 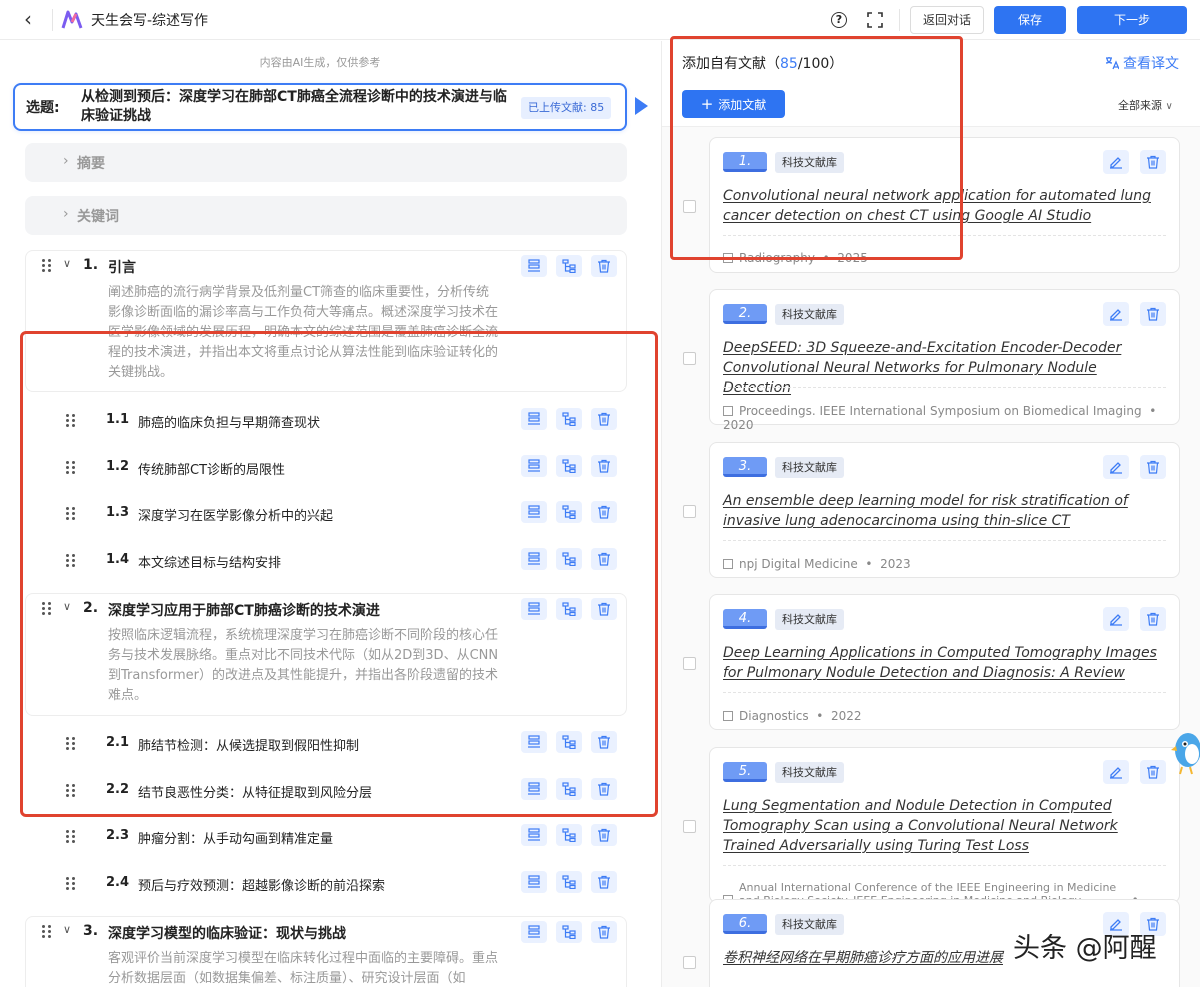 I want to click on reference-number: 3., so click(x=745, y=467).